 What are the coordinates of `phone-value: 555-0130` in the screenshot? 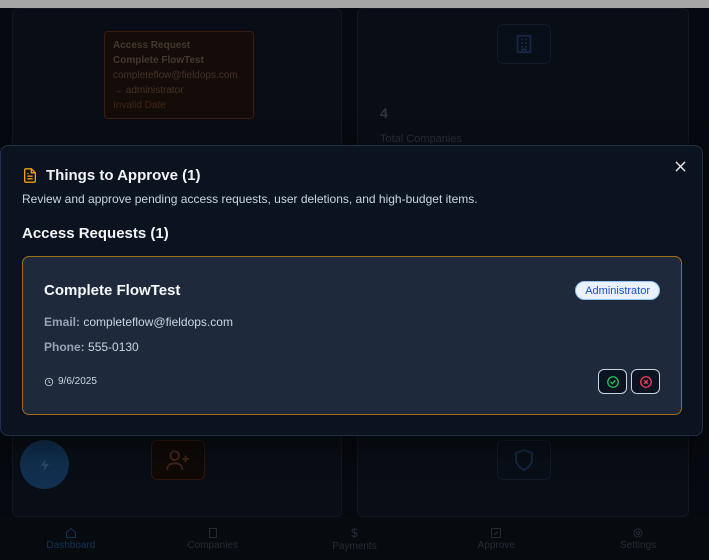 It's located at (113, 347).